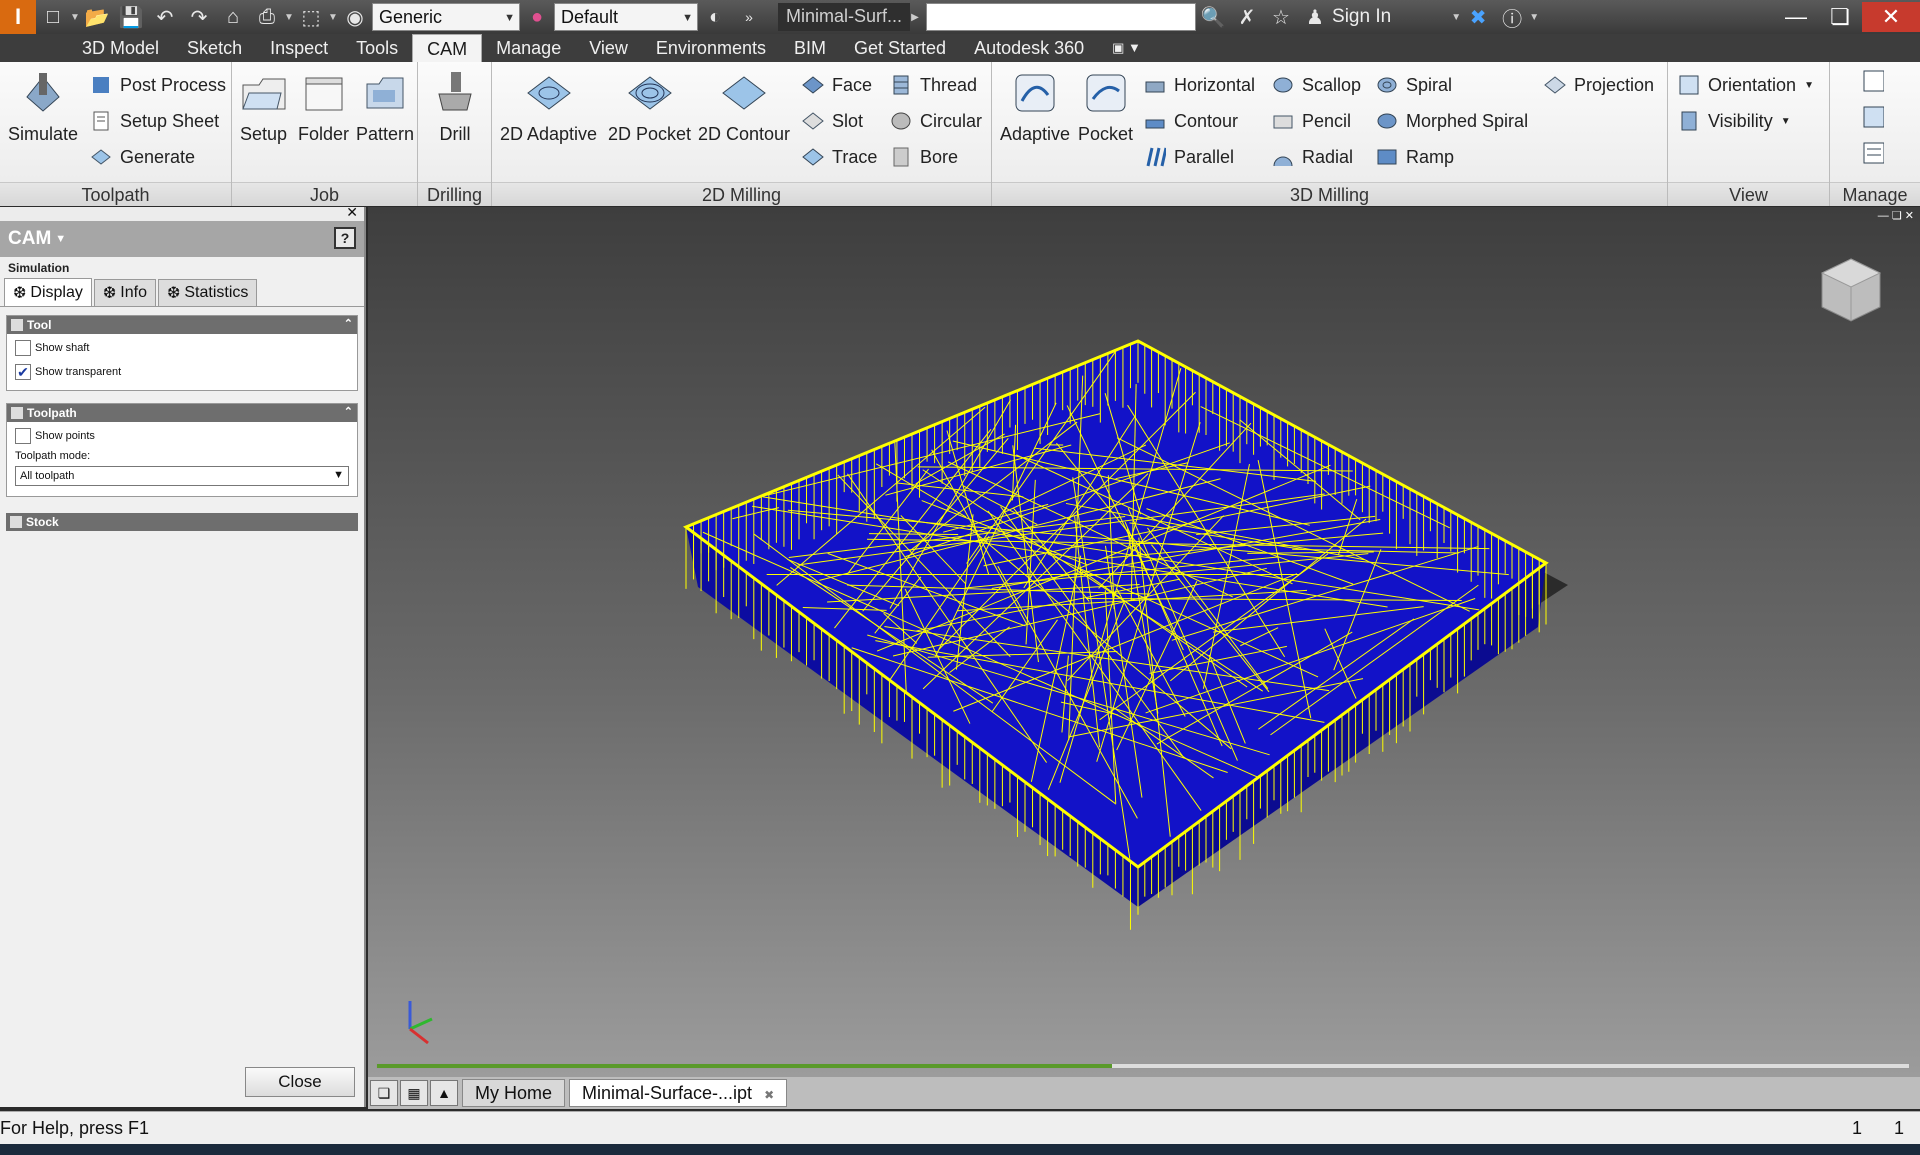  I want to click on open-documents-icon: ▲, so click(444, 1093).